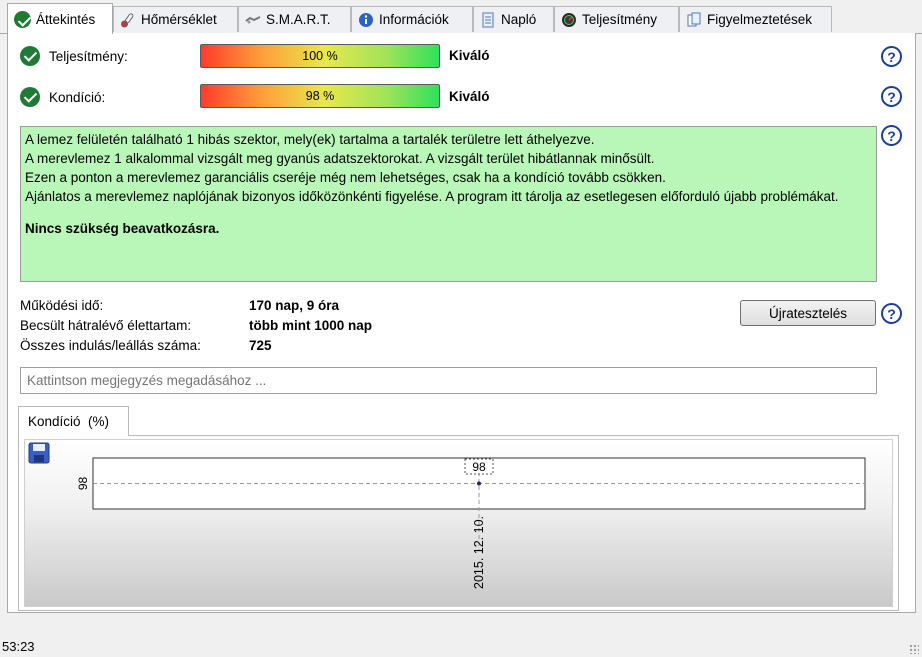 Image resolution: width=922 pixels, height=657 pixels. I want to click on condition-bar: 98 %, so click(320, 96).